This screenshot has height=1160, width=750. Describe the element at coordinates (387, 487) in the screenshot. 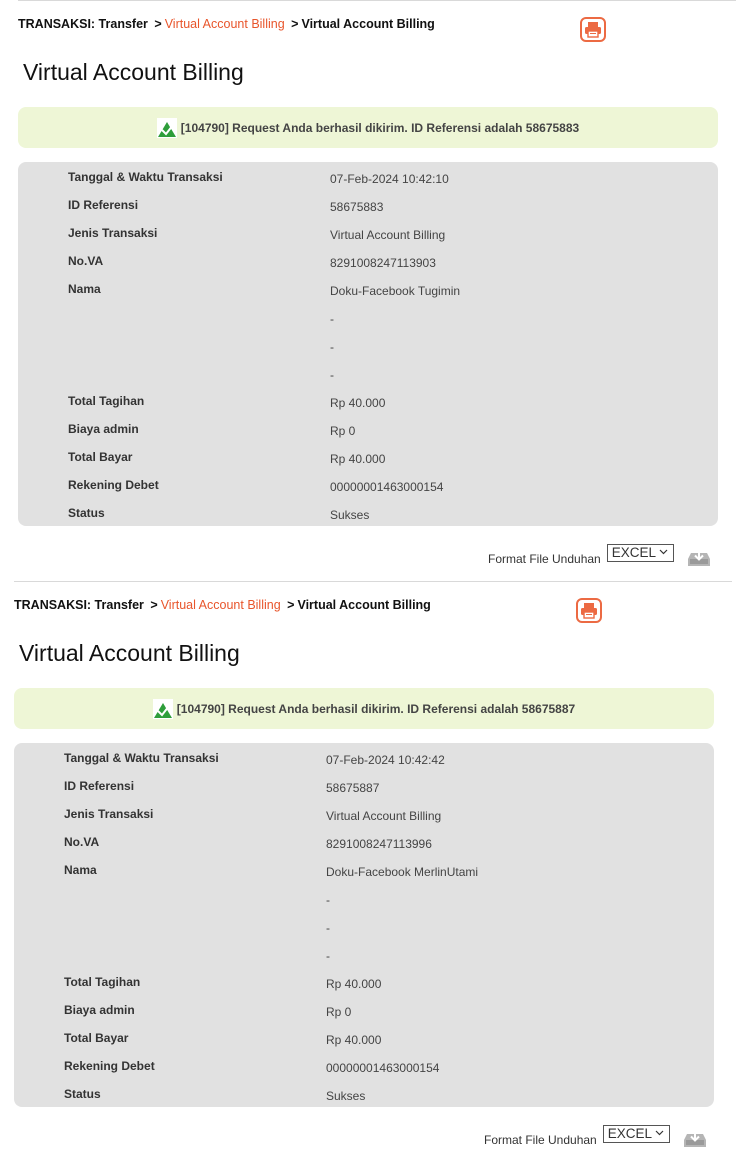

I see `detail-value: 00000001463000154` at that location.